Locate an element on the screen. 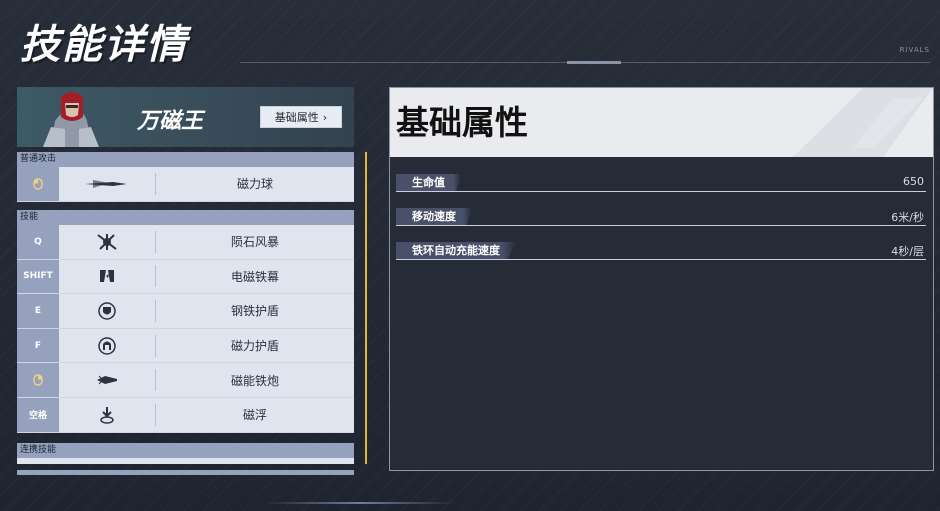  stat-row-recharge-speed: 铁环自动充能速度 4秒/层 is located at coordinates (661, 251).